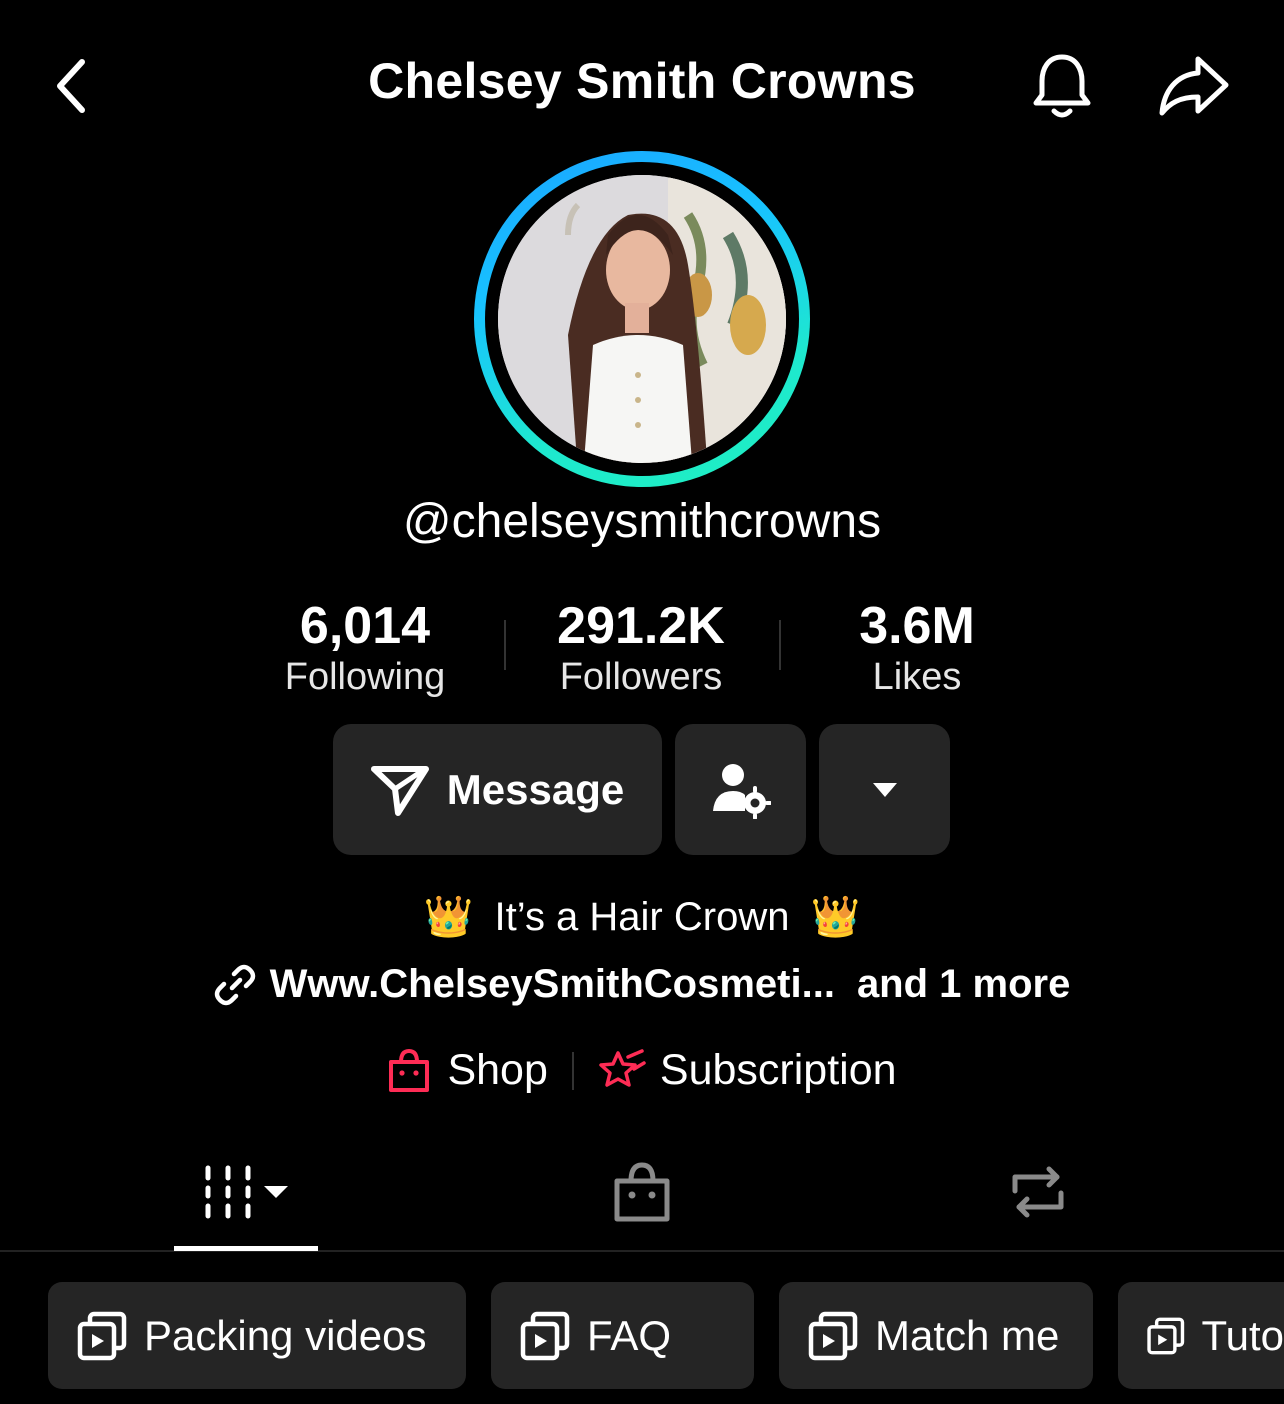  I want to click on commerce-divider, so click(572, 1070).